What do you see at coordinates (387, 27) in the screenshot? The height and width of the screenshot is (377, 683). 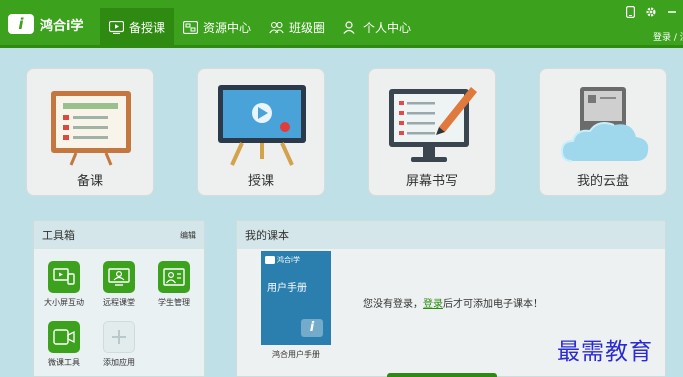 I see `nav-label: 个人中心` at bounding box center [387, 27].